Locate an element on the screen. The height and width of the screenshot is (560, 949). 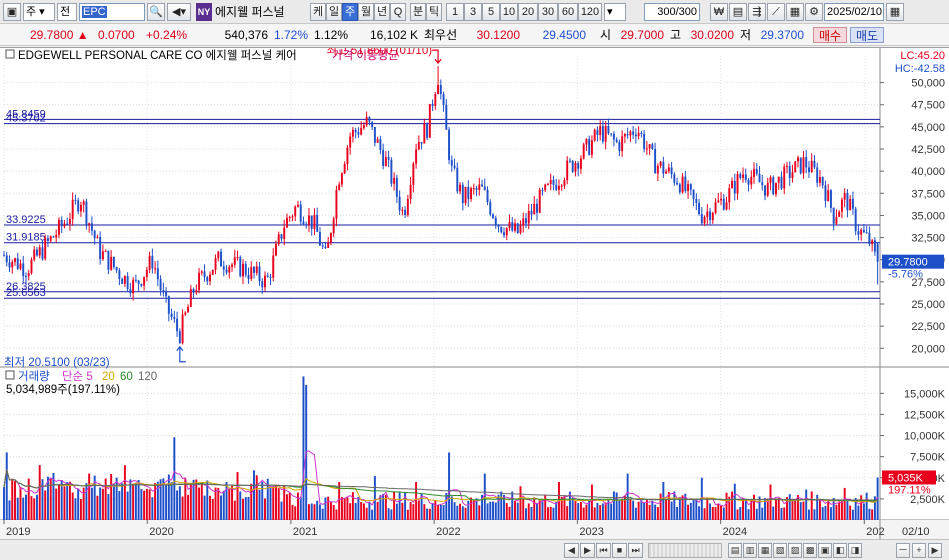
period-button-k: 케 is located at coordinates (318, 12).